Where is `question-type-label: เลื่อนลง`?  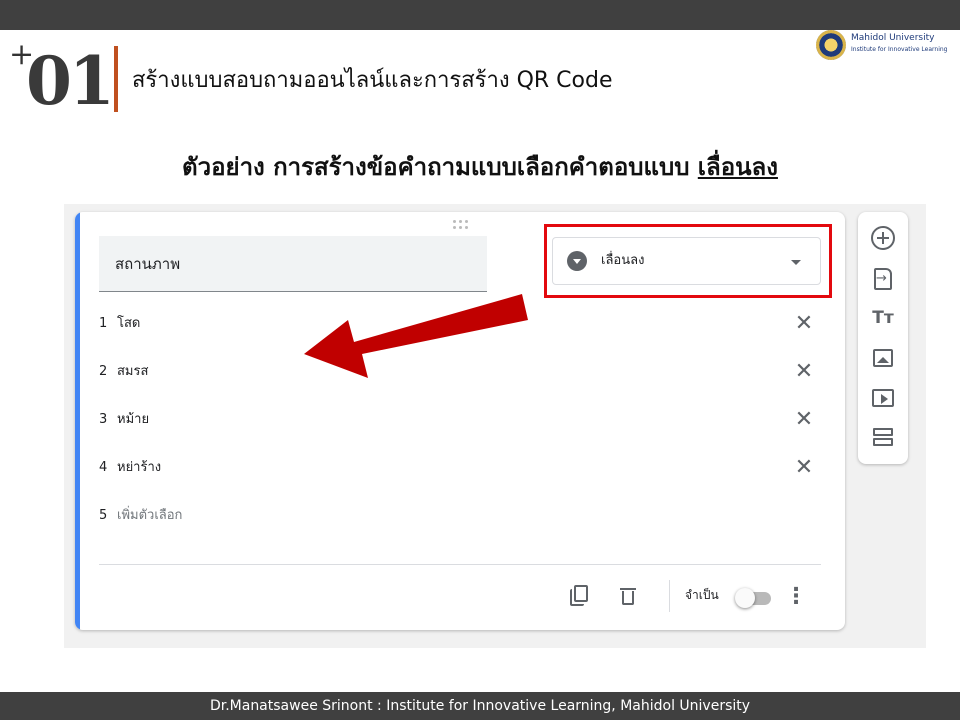 question-type-label: เลื่อนลง is located at coordinates (623, 260).